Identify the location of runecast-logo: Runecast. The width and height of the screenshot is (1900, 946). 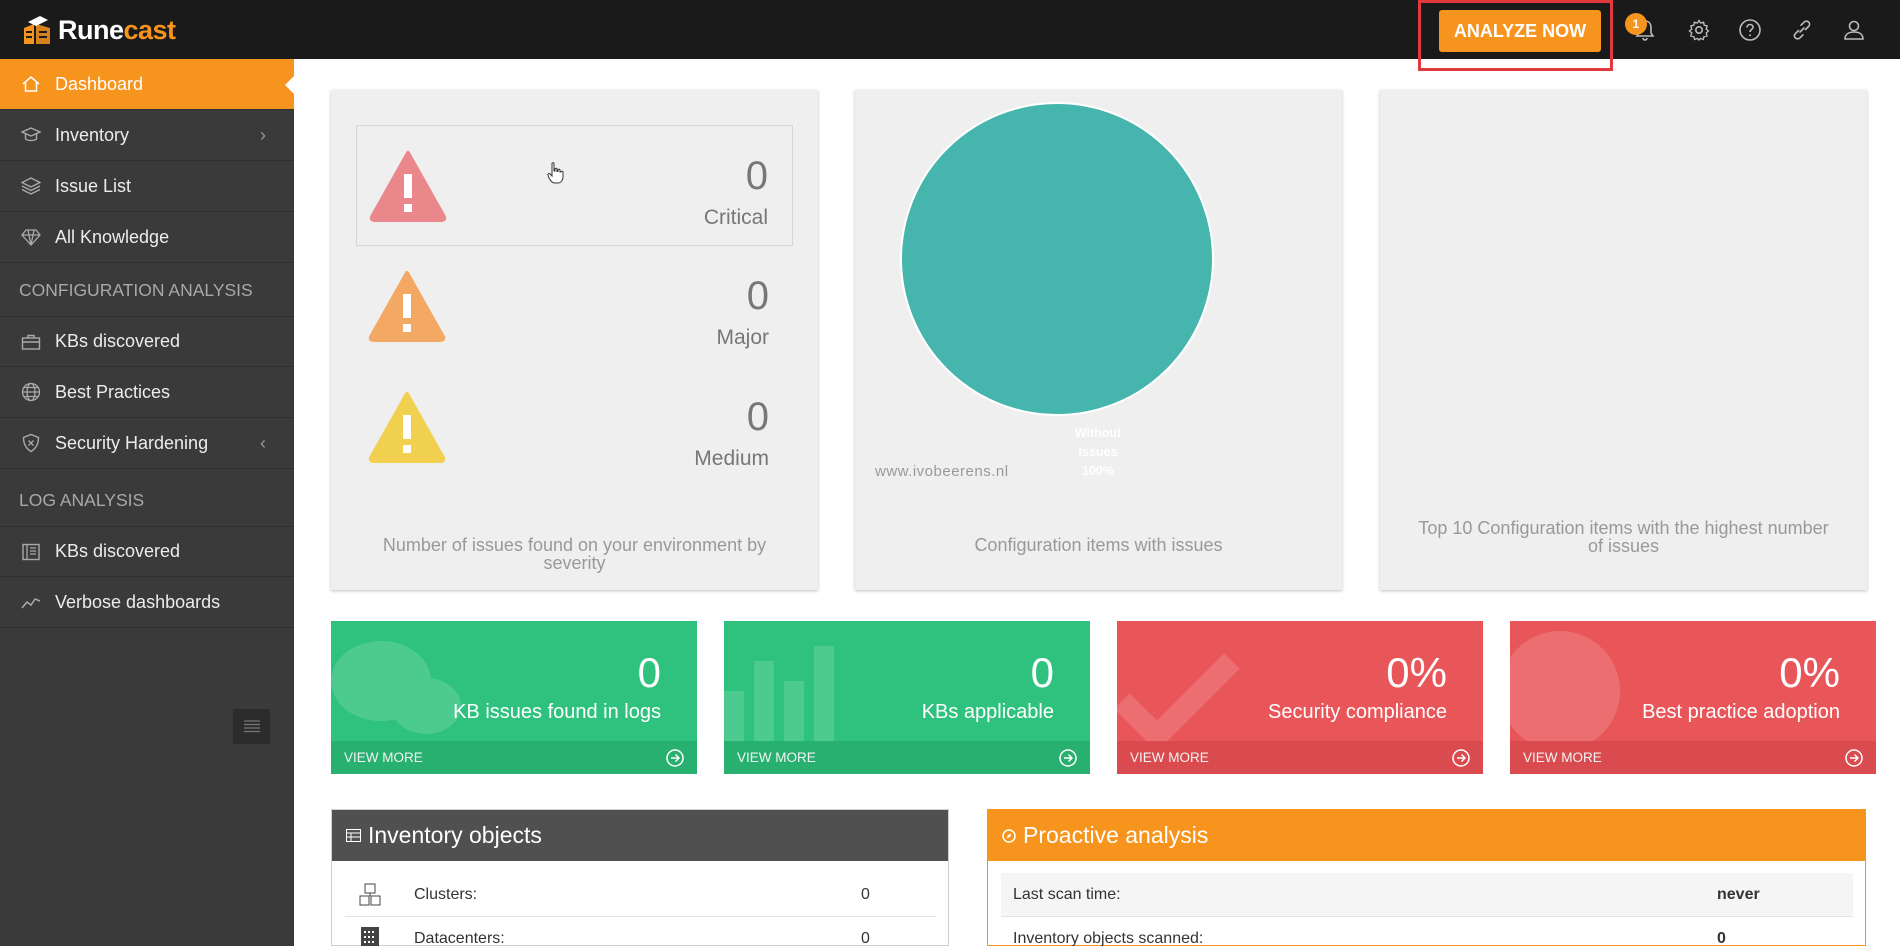
(99, 30).